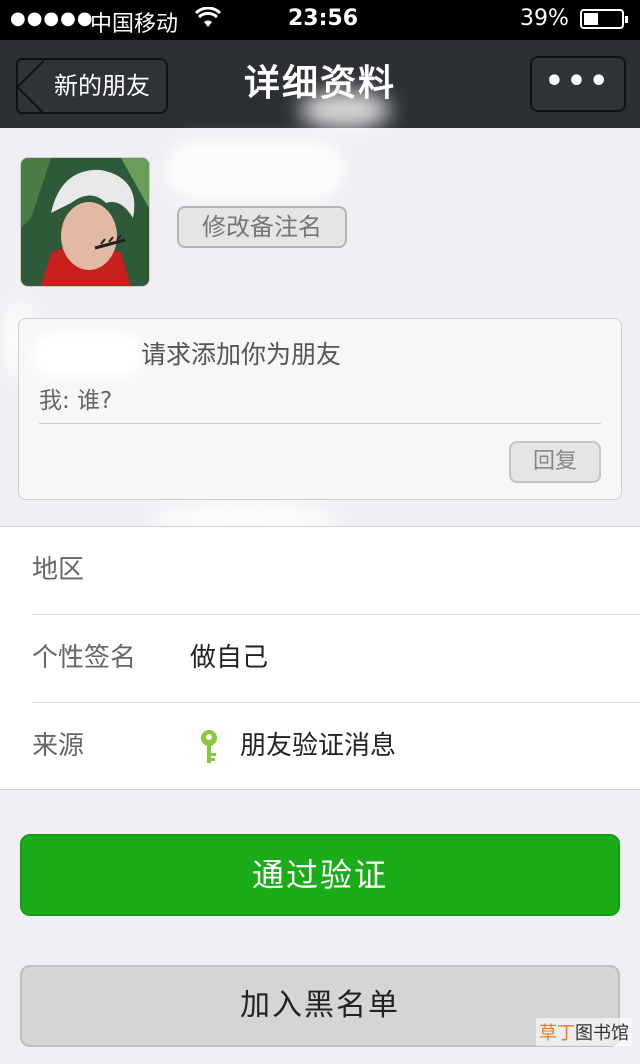 The width and height of the screenshot is (640, 1064). I want to click on carrier-name: 中国移动, so click(134, 24).